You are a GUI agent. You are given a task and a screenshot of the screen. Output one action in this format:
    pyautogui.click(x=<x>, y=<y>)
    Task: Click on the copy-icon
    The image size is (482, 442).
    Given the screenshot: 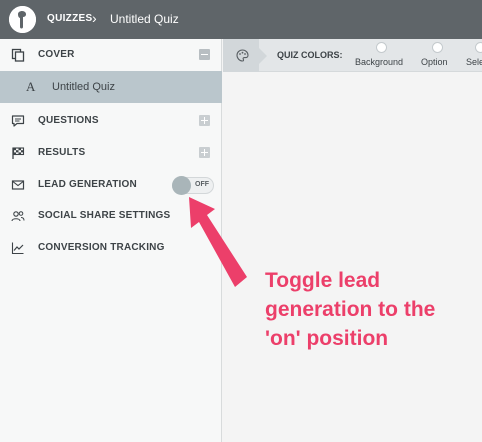 What is the action you would take?
    pyautogui.click(x=18, y=55)
    